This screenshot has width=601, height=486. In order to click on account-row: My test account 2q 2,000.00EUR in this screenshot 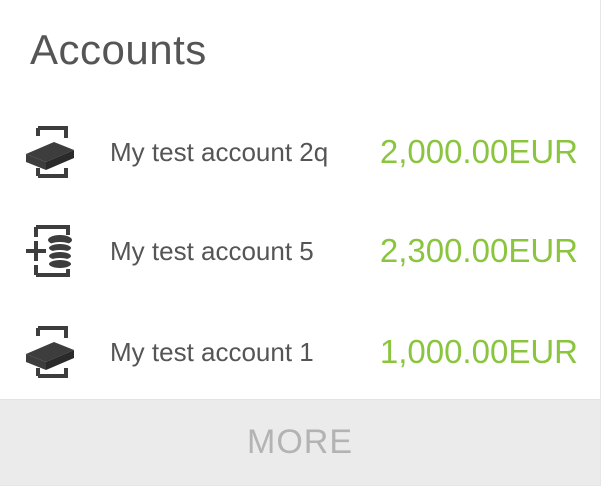, I will do `click(300, 153)`.